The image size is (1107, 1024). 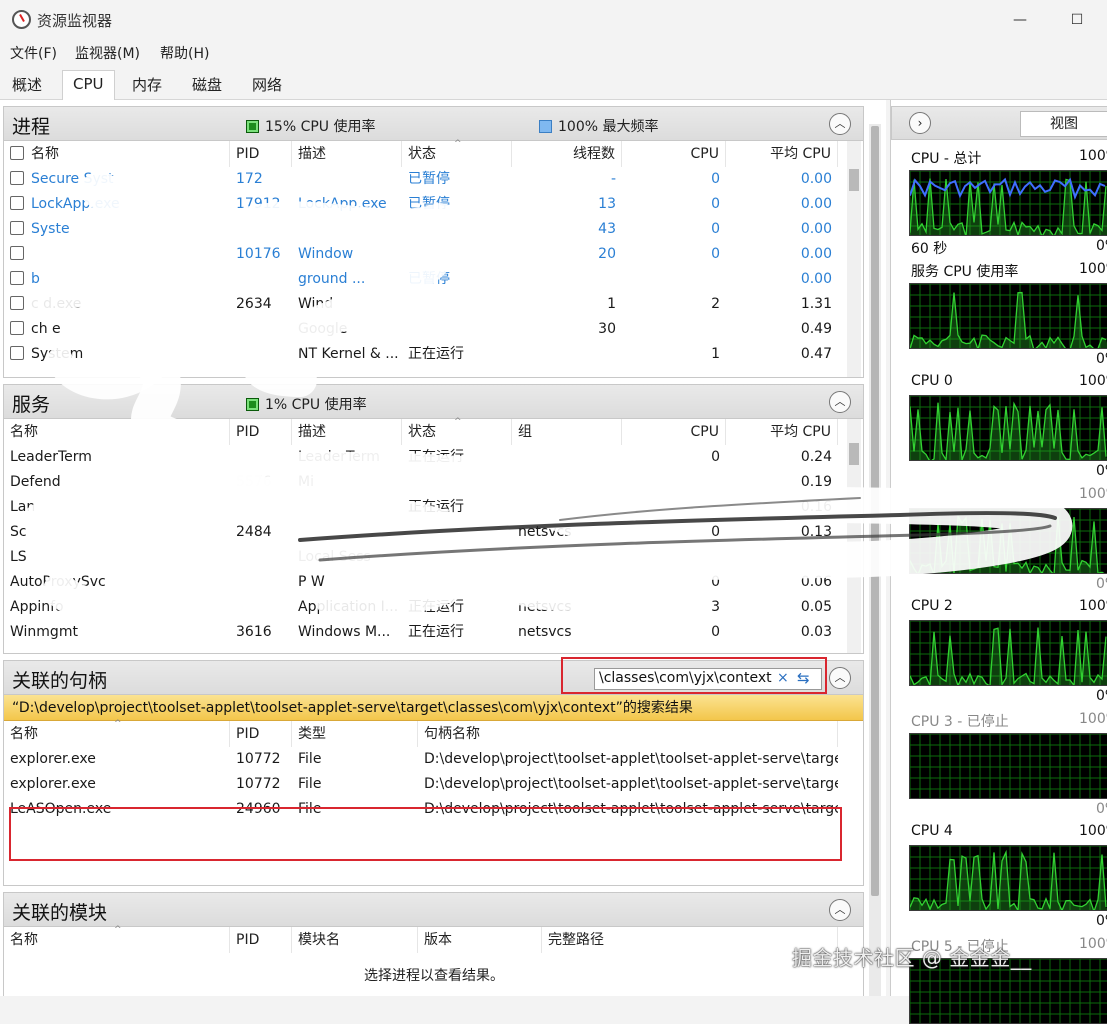 I want to click on menu-help: 帮助(H), so click(x=184, y=53).